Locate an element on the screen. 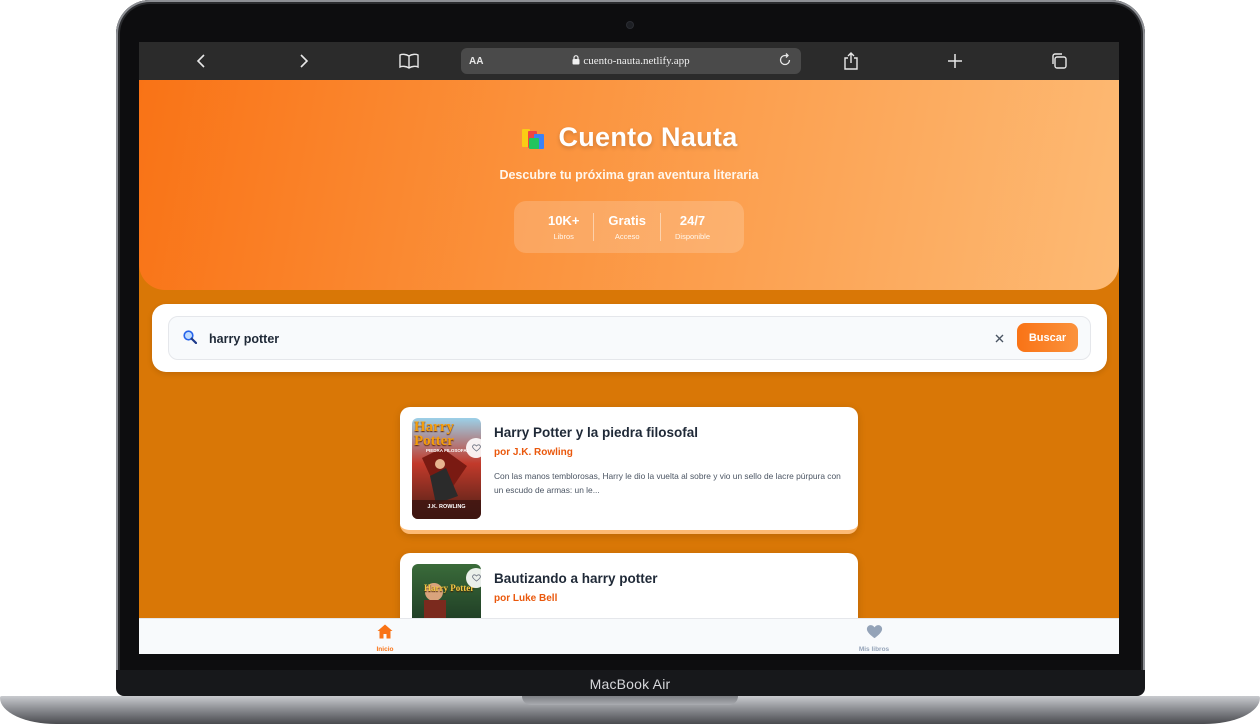 This screenshot has width=1260, height=724. stat-books: 10K+ Libros is located at coordinates (563, 227).